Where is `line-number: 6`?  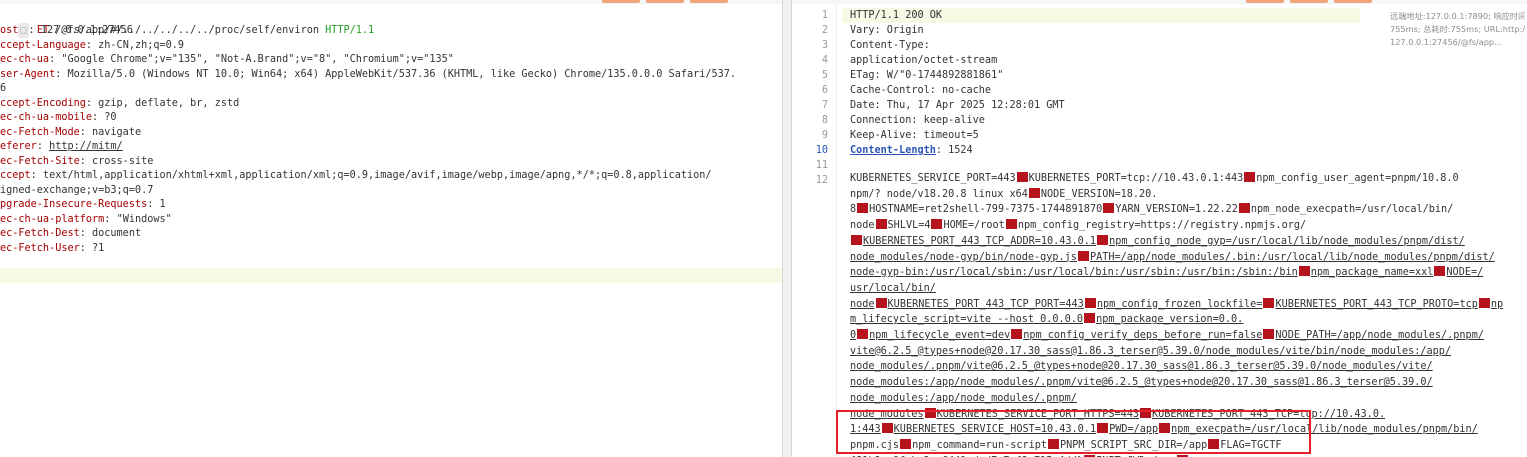 line-number: 6 is located at coordinates (824, 90).